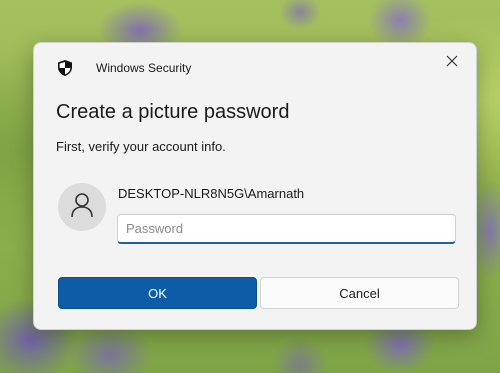 The height and width of the screenshot is (373, 500). Describe the element at coordinates (65, 68) in the screenshot. I see `shield-icon` at that location.